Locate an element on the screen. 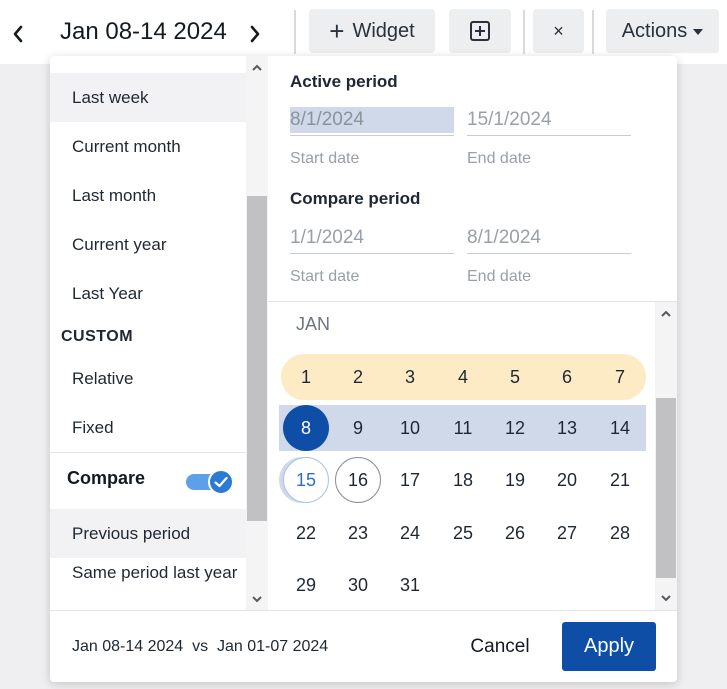  add-widget-label: Widget is located at coordinates (383, 30).